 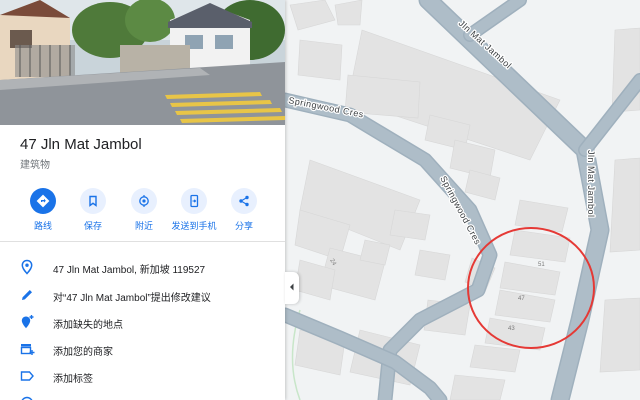 What do you see at coordinates (243, 226) in the screenshot?
I see `share-label: 分享` at bounding box center [243, 226].